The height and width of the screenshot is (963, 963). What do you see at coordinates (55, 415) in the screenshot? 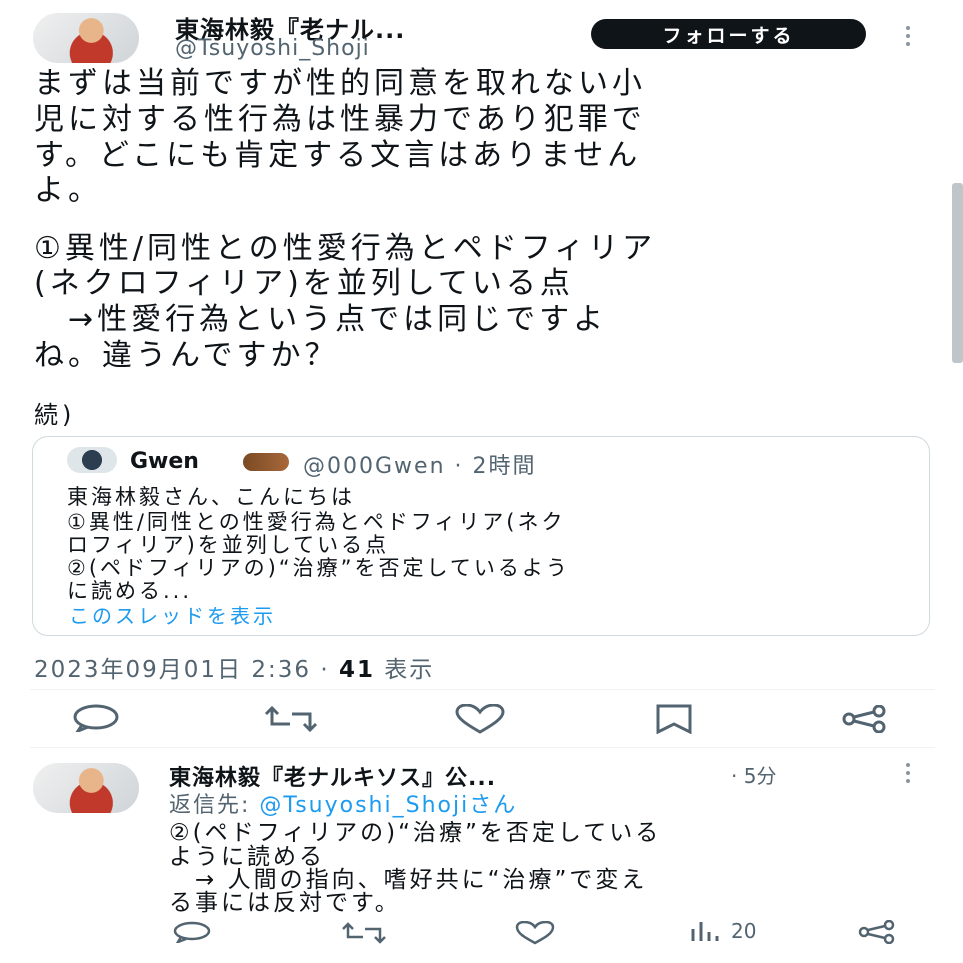
I see `tweet-line: 続)` at bounding box center [55, 415].